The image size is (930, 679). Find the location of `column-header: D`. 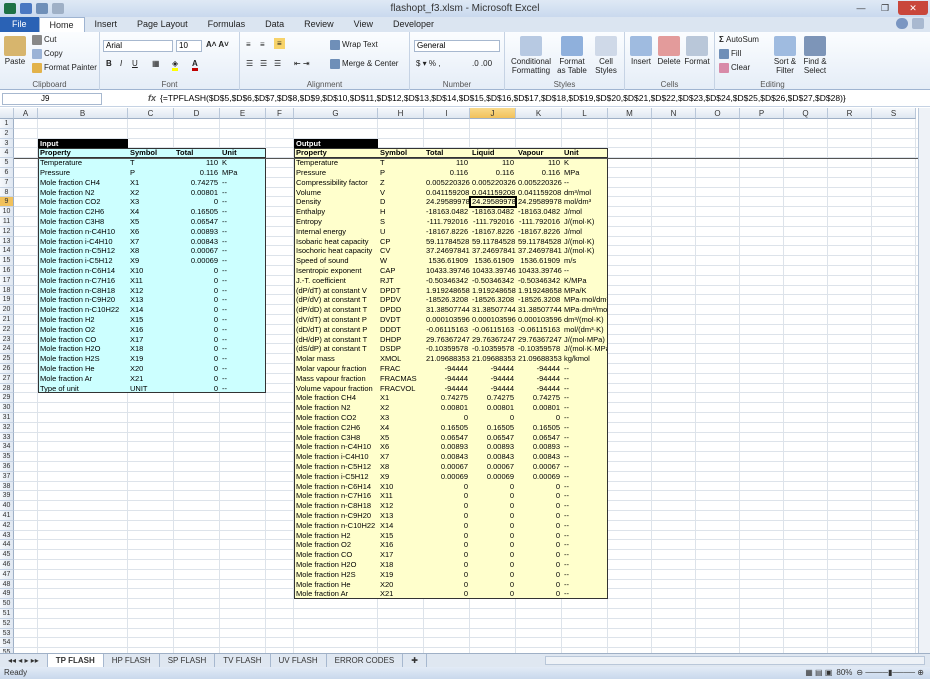

column-header: D is located at coordinates (197, 113).